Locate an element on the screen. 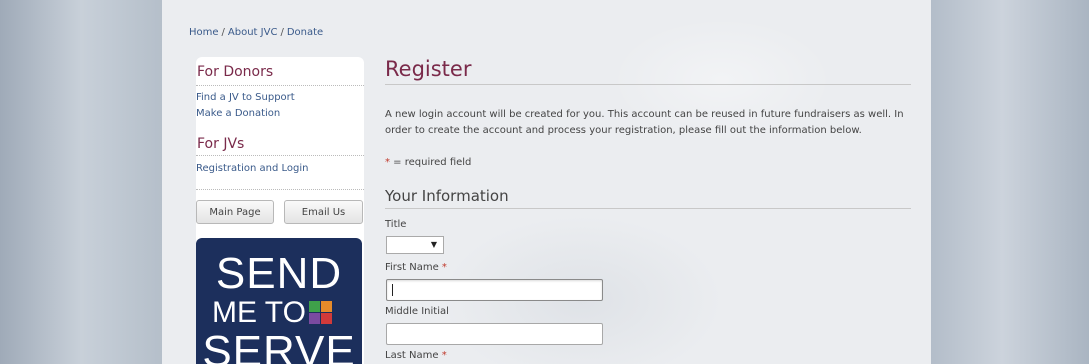 The image size is (1089, 364). registration-login-link: Registration and Login is located at coordinates (252, 168).